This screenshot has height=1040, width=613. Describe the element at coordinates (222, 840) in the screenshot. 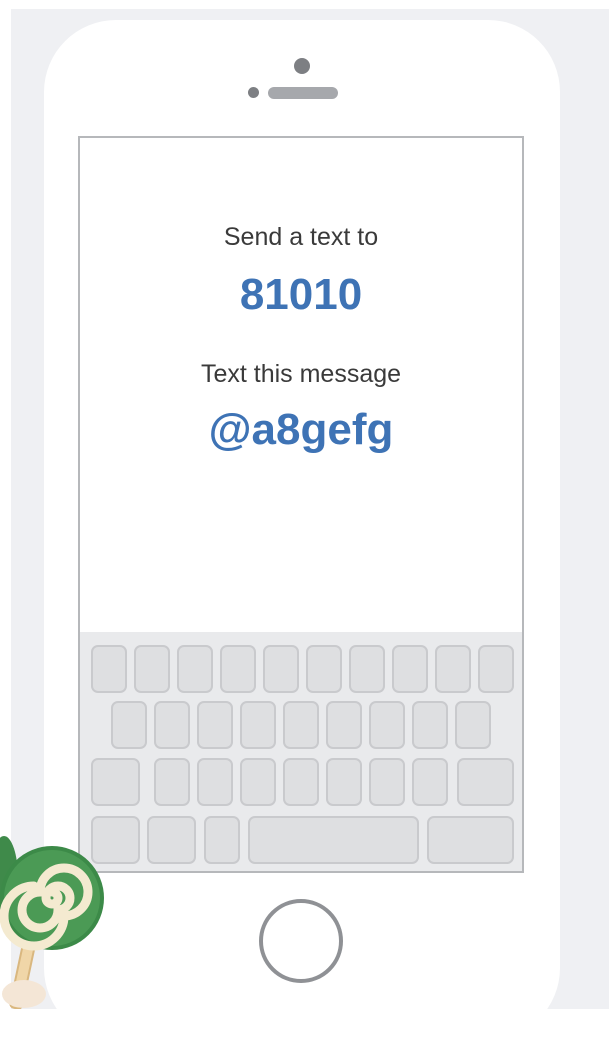

I see `mic-key` at that location.